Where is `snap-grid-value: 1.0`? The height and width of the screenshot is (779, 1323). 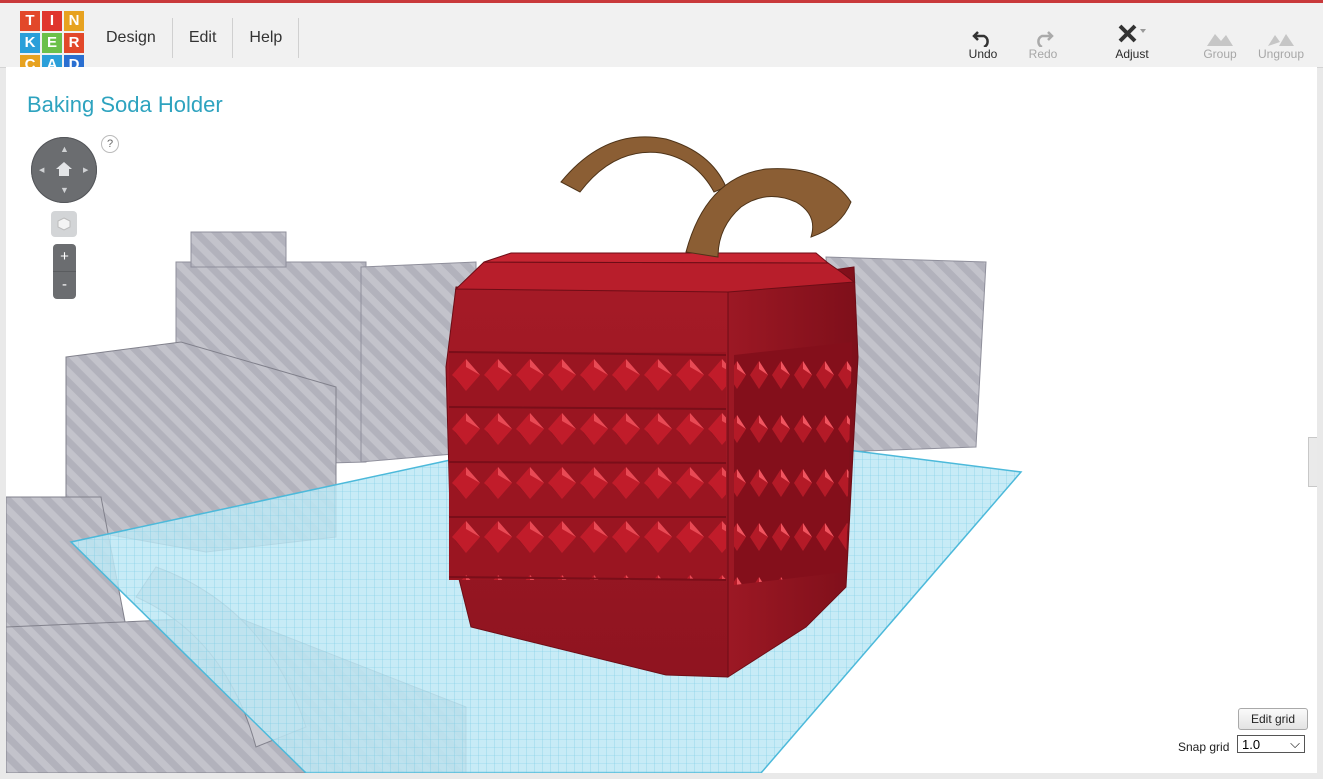
snap-grid-value: 1.0 is located at coordinates (1251, 744).